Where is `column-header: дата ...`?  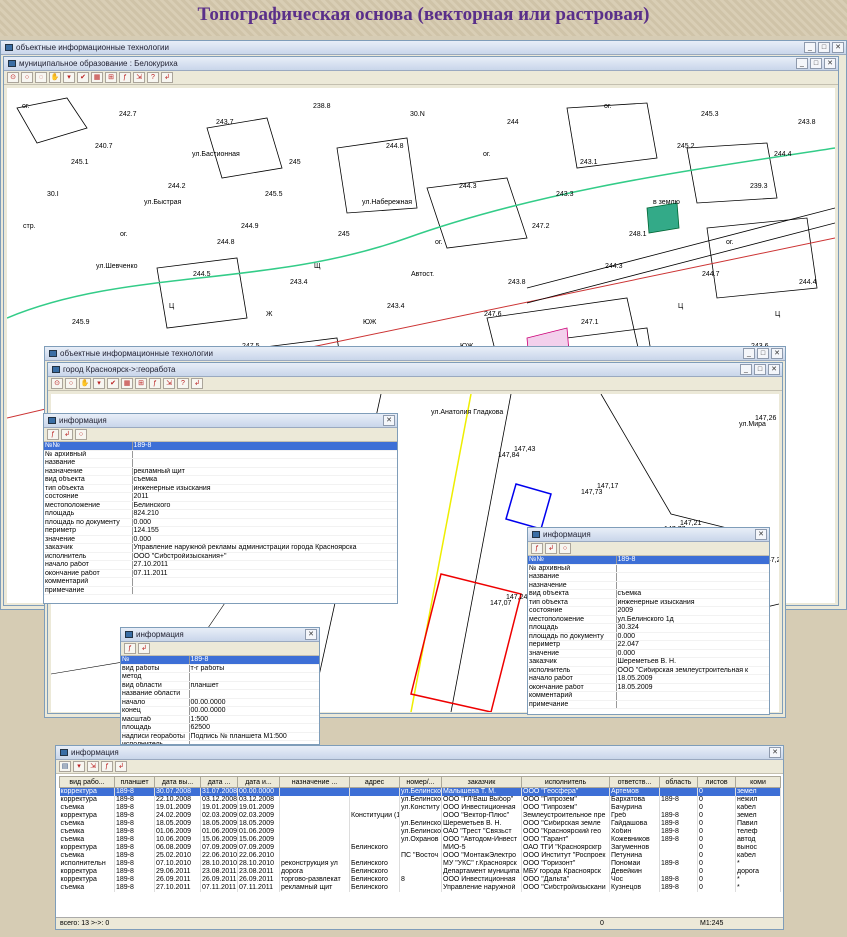 column-header: дата ... is located at coordinates (219, 782).